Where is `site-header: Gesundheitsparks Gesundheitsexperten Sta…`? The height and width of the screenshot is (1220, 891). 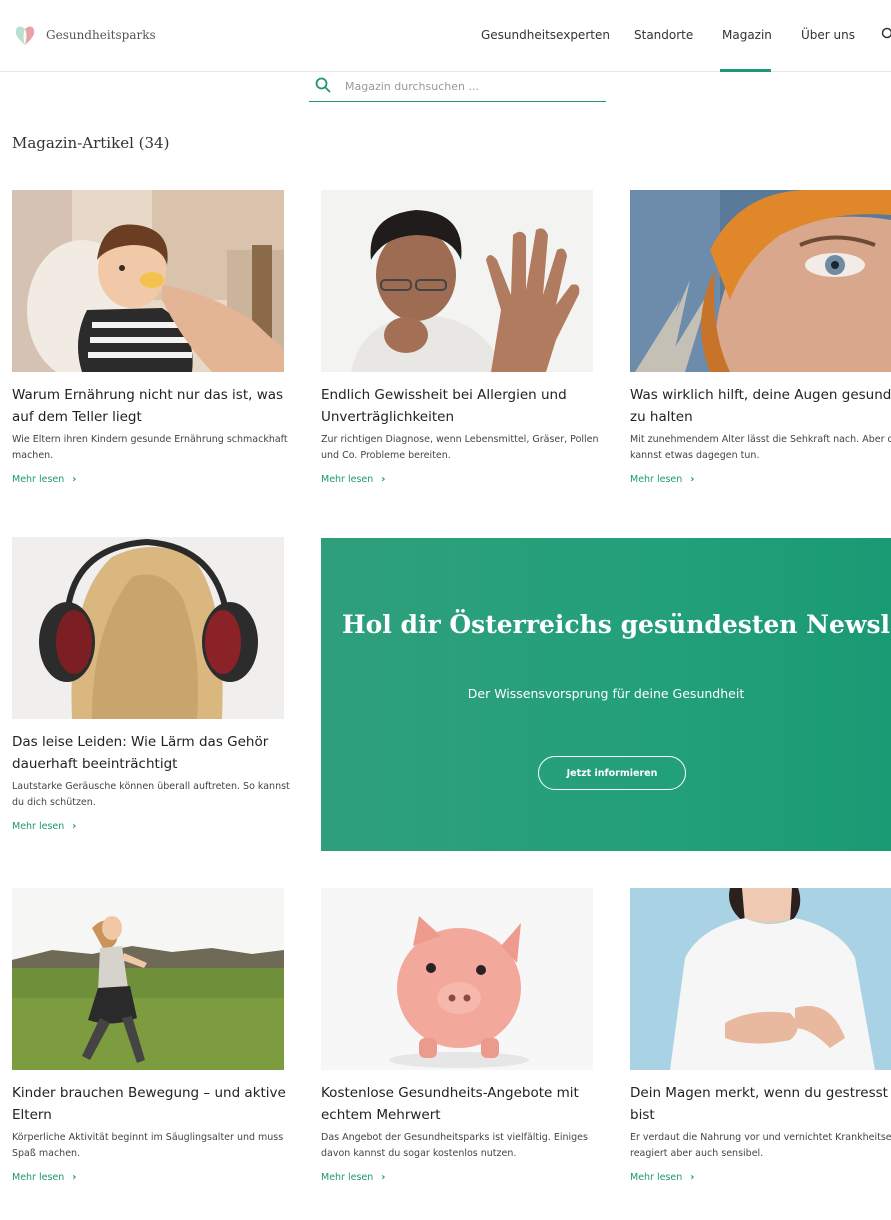 site-header: Gesundheitsparks Gesundheitsexperten Sta… is located at coordinates (445, 36).